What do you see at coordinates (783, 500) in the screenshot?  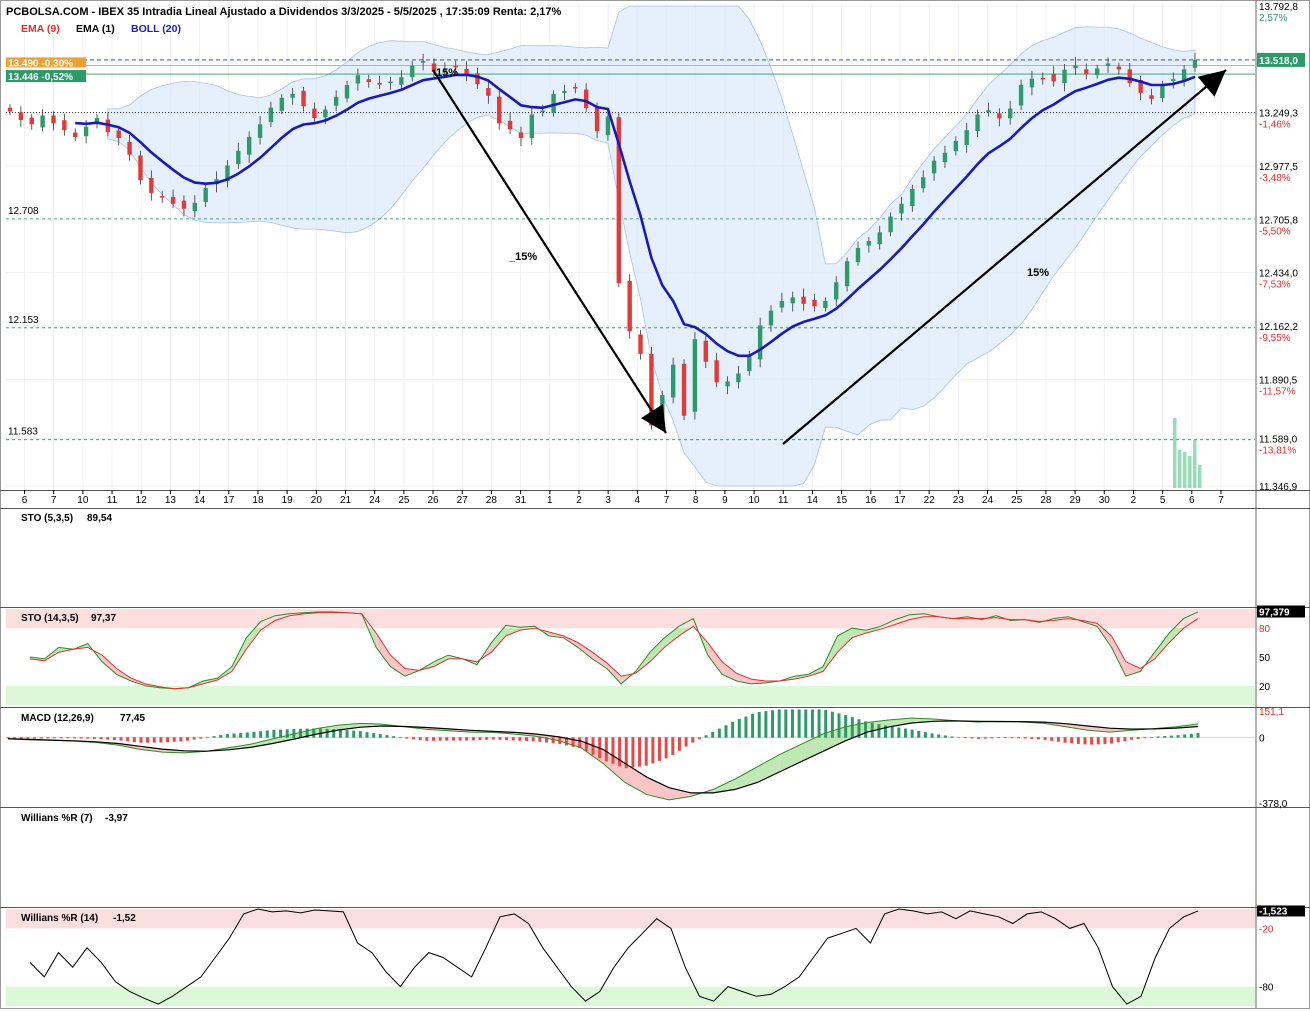 I see `x-tick-label: 11` at bounding box center [783, 500].